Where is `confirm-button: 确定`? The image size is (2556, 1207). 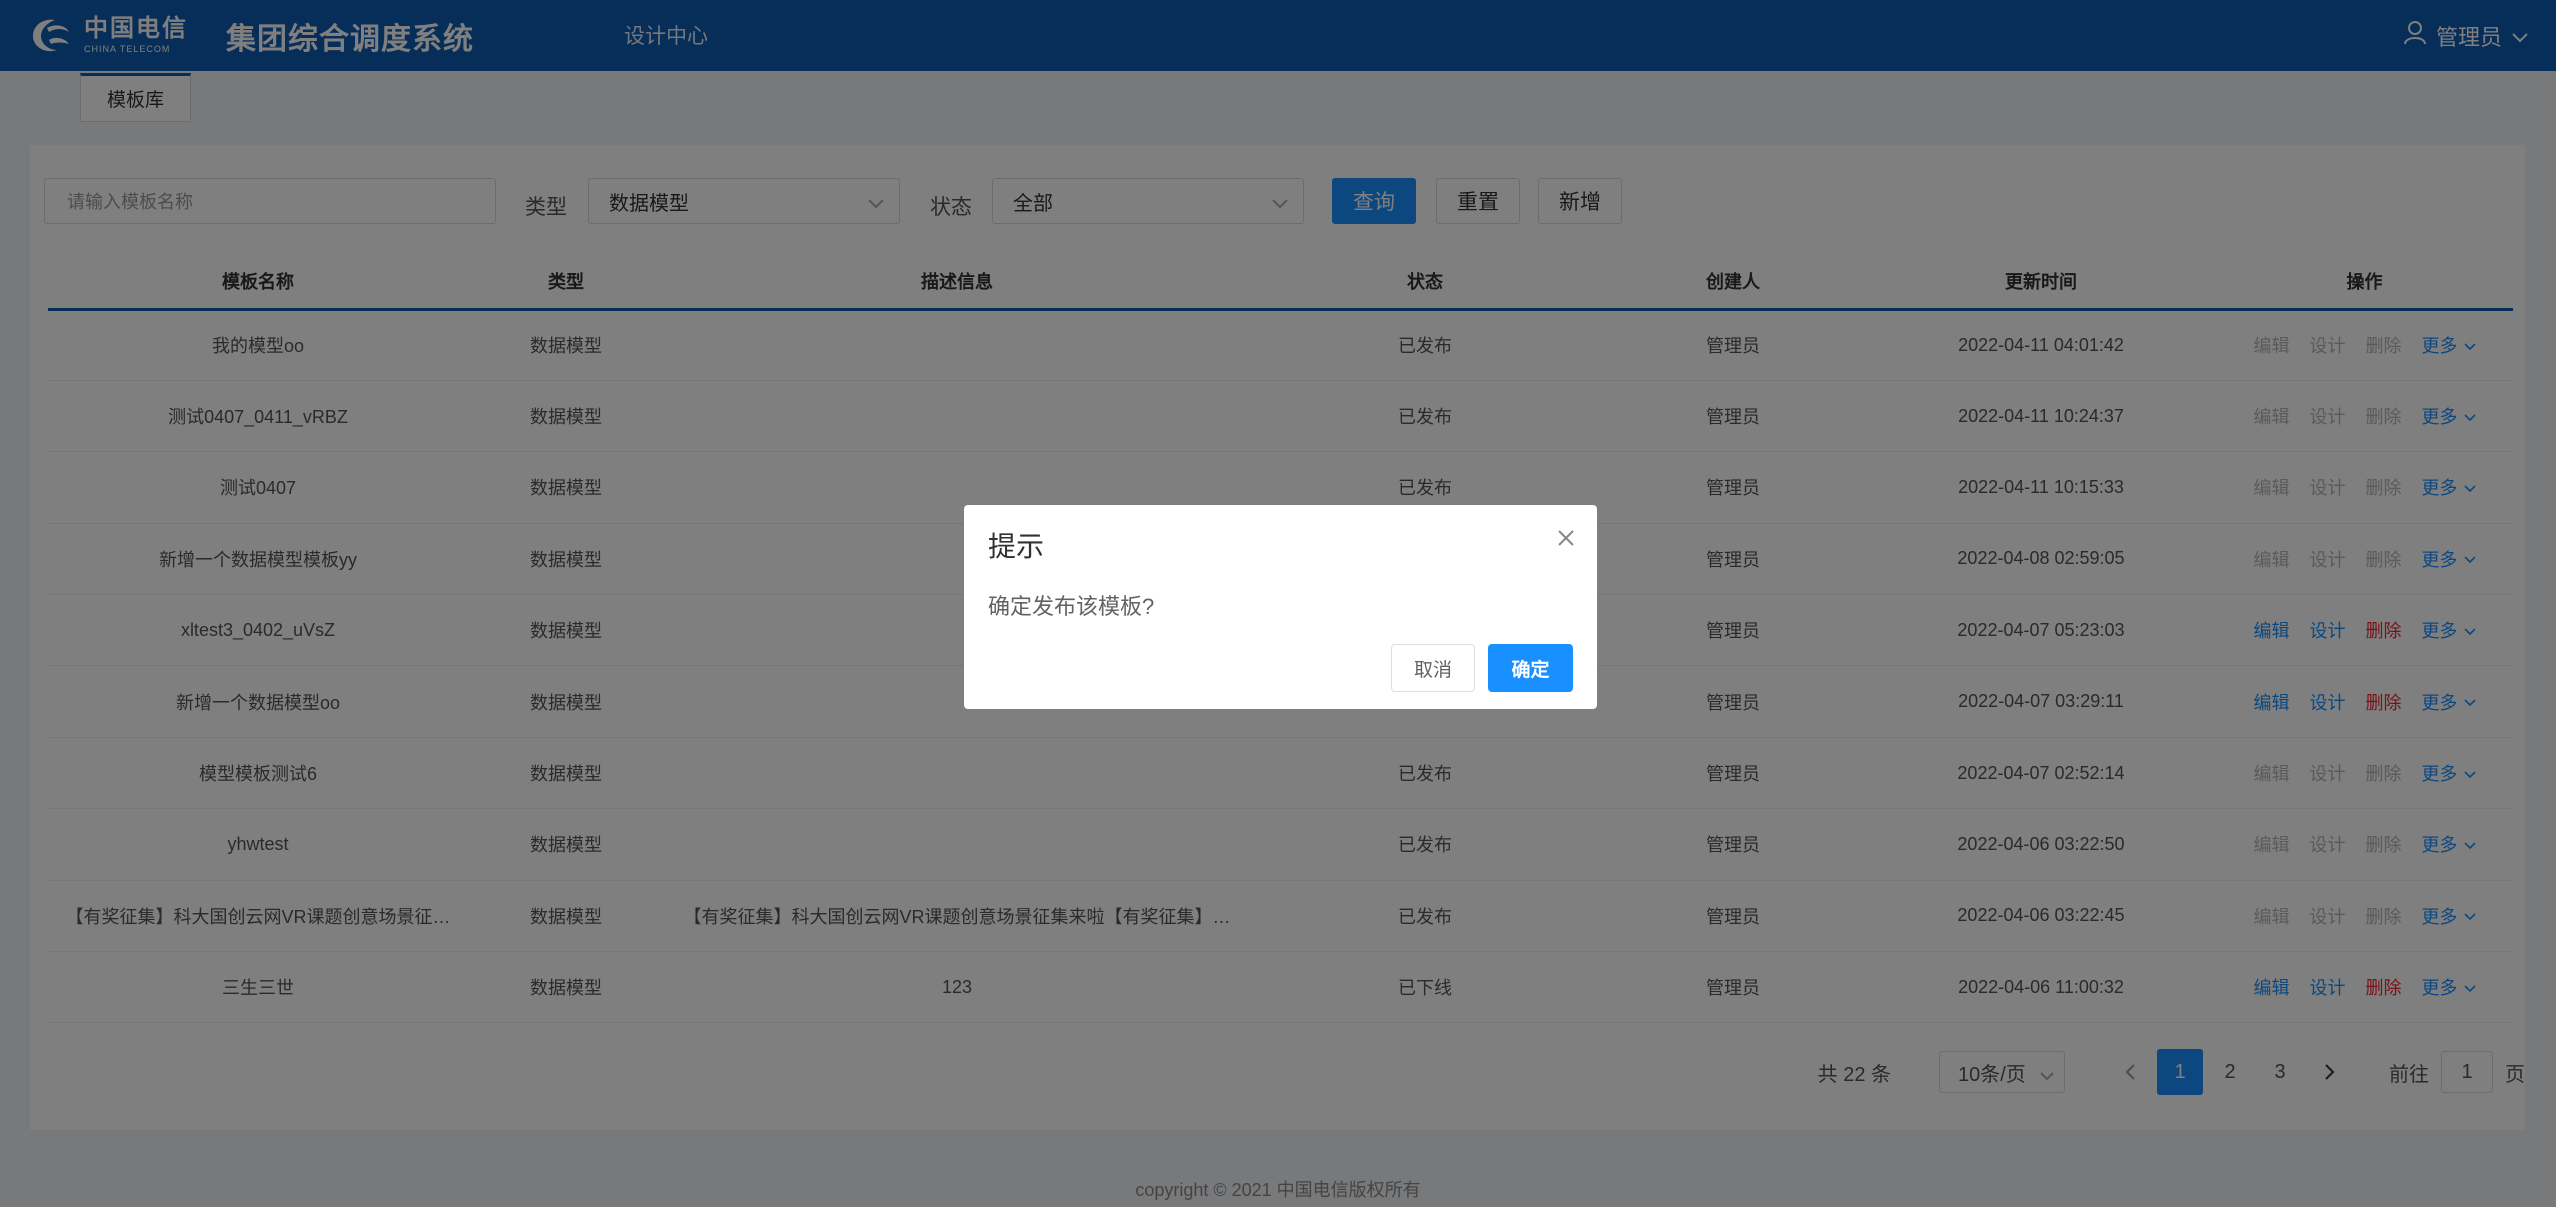
confirm-button: 确定 is located at coordinates (1530, 668).